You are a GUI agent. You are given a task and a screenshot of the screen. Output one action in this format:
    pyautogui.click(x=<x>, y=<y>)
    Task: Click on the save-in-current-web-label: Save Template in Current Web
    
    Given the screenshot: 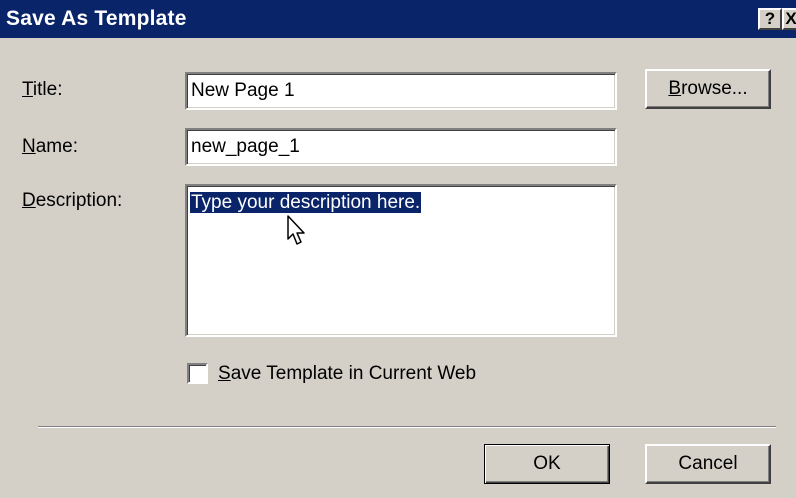 What is the action you would take?
    pyautogui.click(x=347, y=374)
    